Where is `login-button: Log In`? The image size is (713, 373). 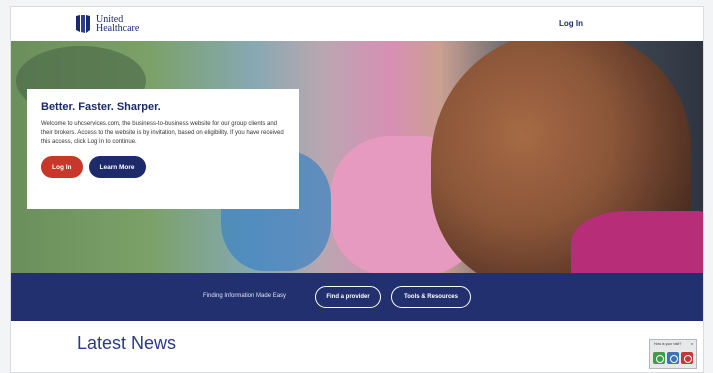
login-button: Log In is located at coordinates (62, 167).